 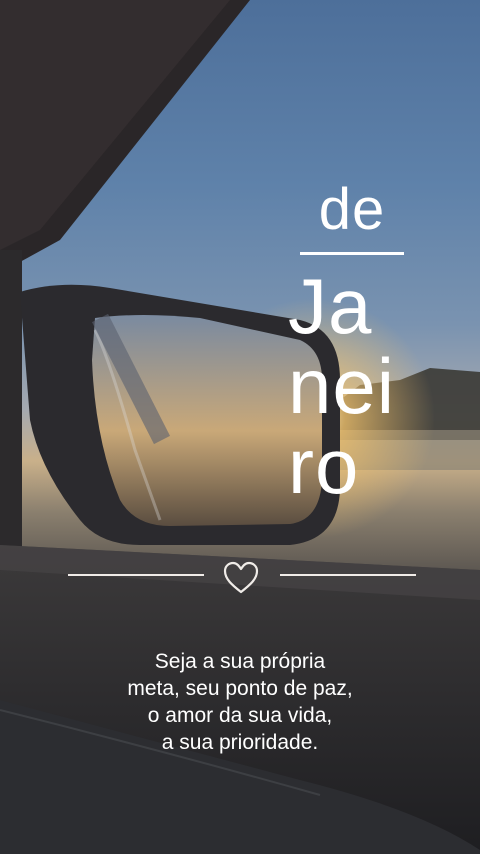 I want to click on heart-outline-icon, so click(x=241, y=577).